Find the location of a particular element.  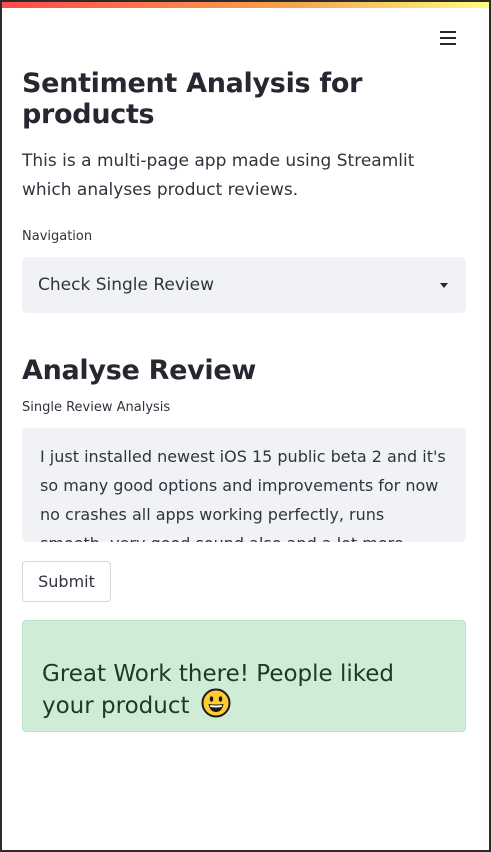

navigation-selected-value: Check Single Review is located at coordinates (126, 285).